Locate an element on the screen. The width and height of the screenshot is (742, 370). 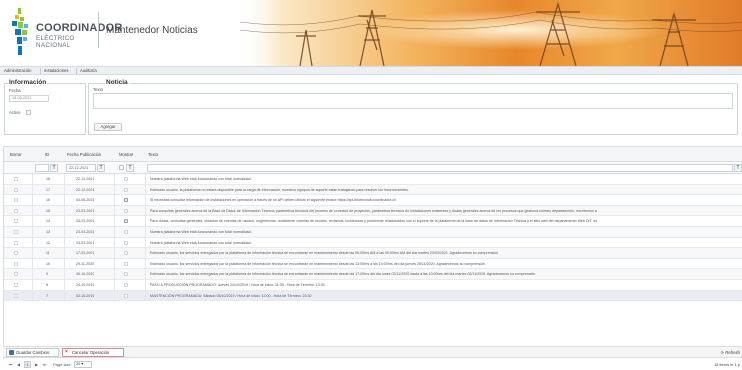
cell-fecha: 29-11-2020 is located at coordinates (85, 263).